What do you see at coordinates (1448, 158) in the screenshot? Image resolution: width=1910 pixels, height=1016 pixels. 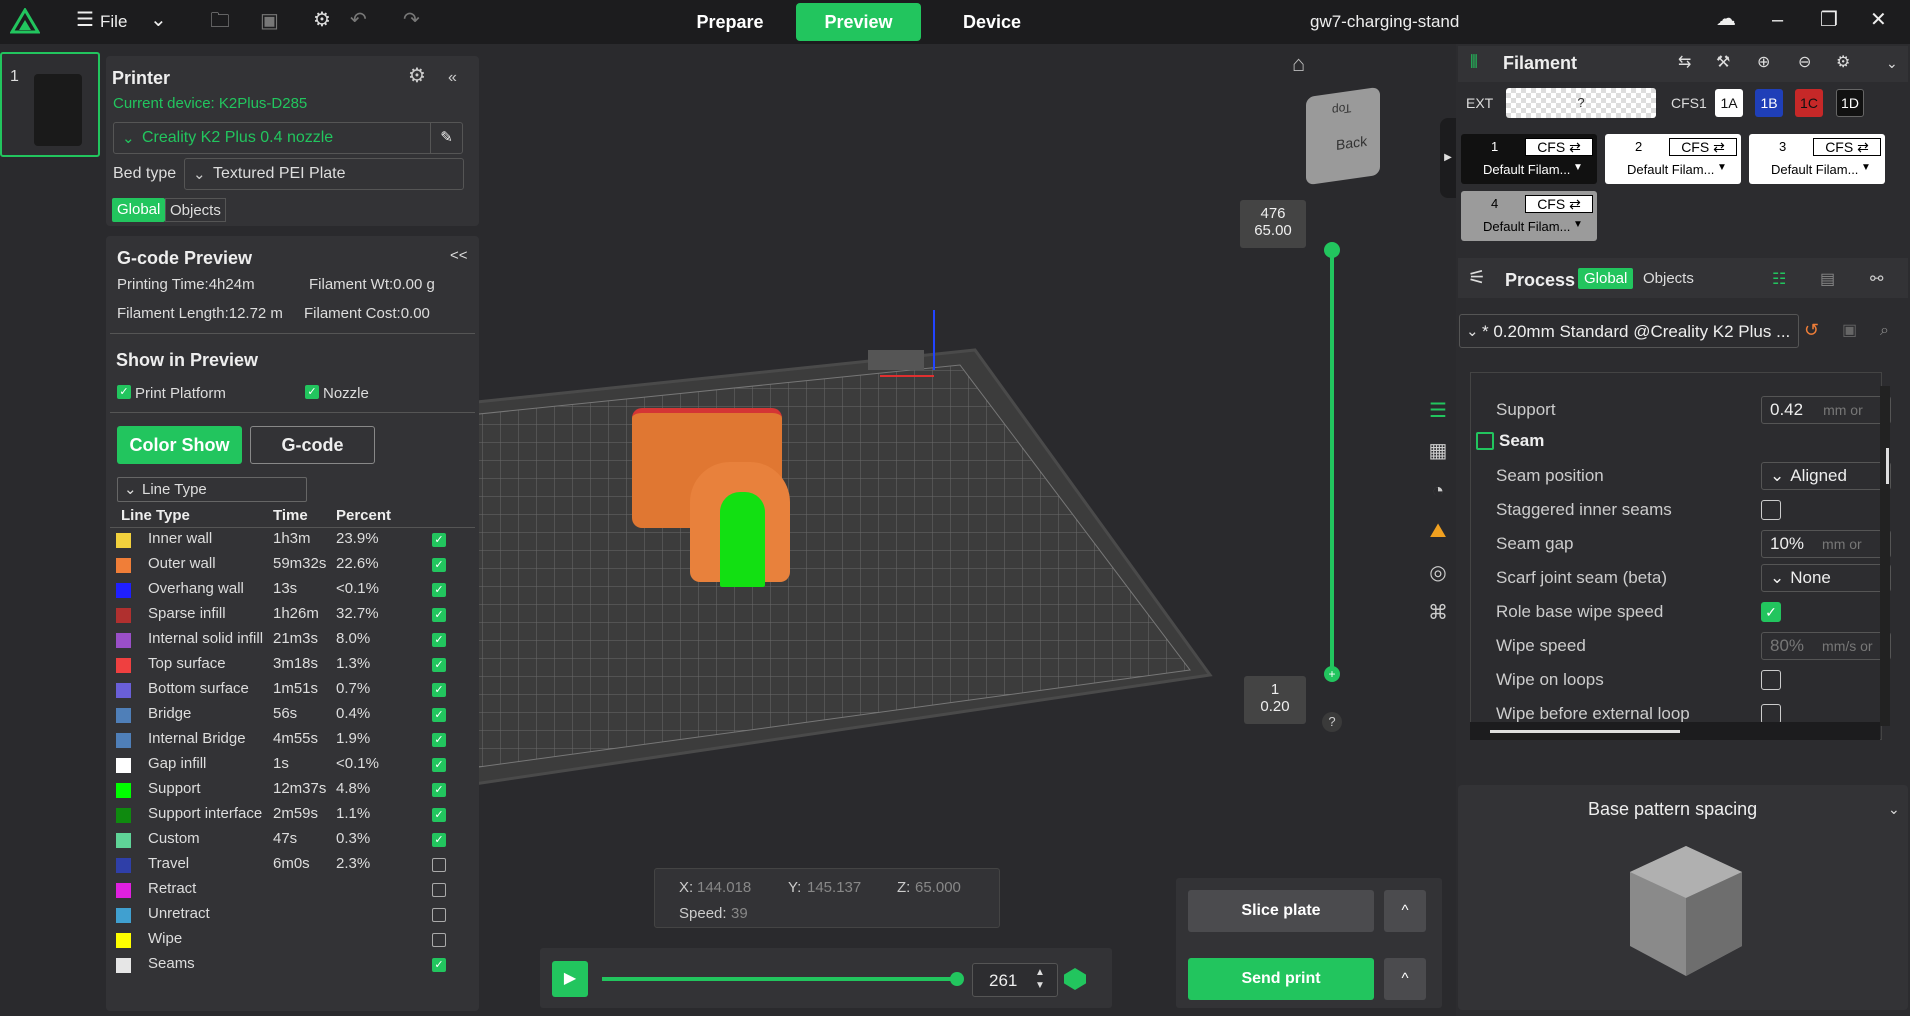 I see `right-panel-toggle: ▶` at bounding box center [1448, 158].